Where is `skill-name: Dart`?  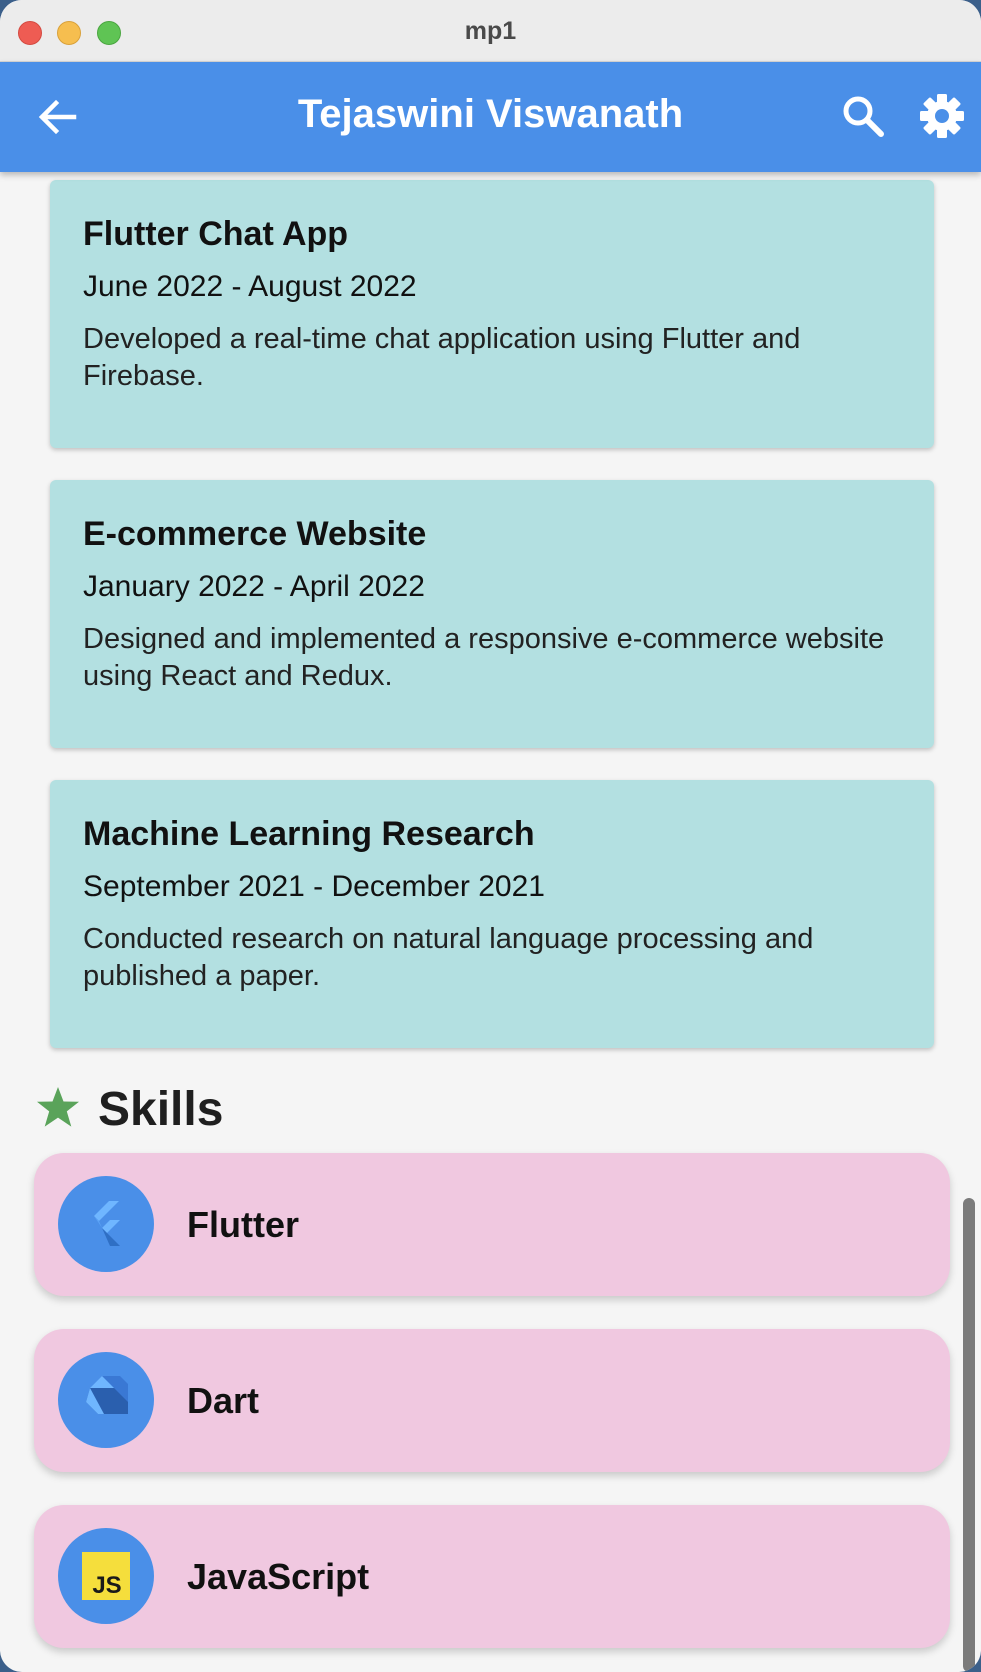
skill-name: Dart is located at coordinates (223, 1400).